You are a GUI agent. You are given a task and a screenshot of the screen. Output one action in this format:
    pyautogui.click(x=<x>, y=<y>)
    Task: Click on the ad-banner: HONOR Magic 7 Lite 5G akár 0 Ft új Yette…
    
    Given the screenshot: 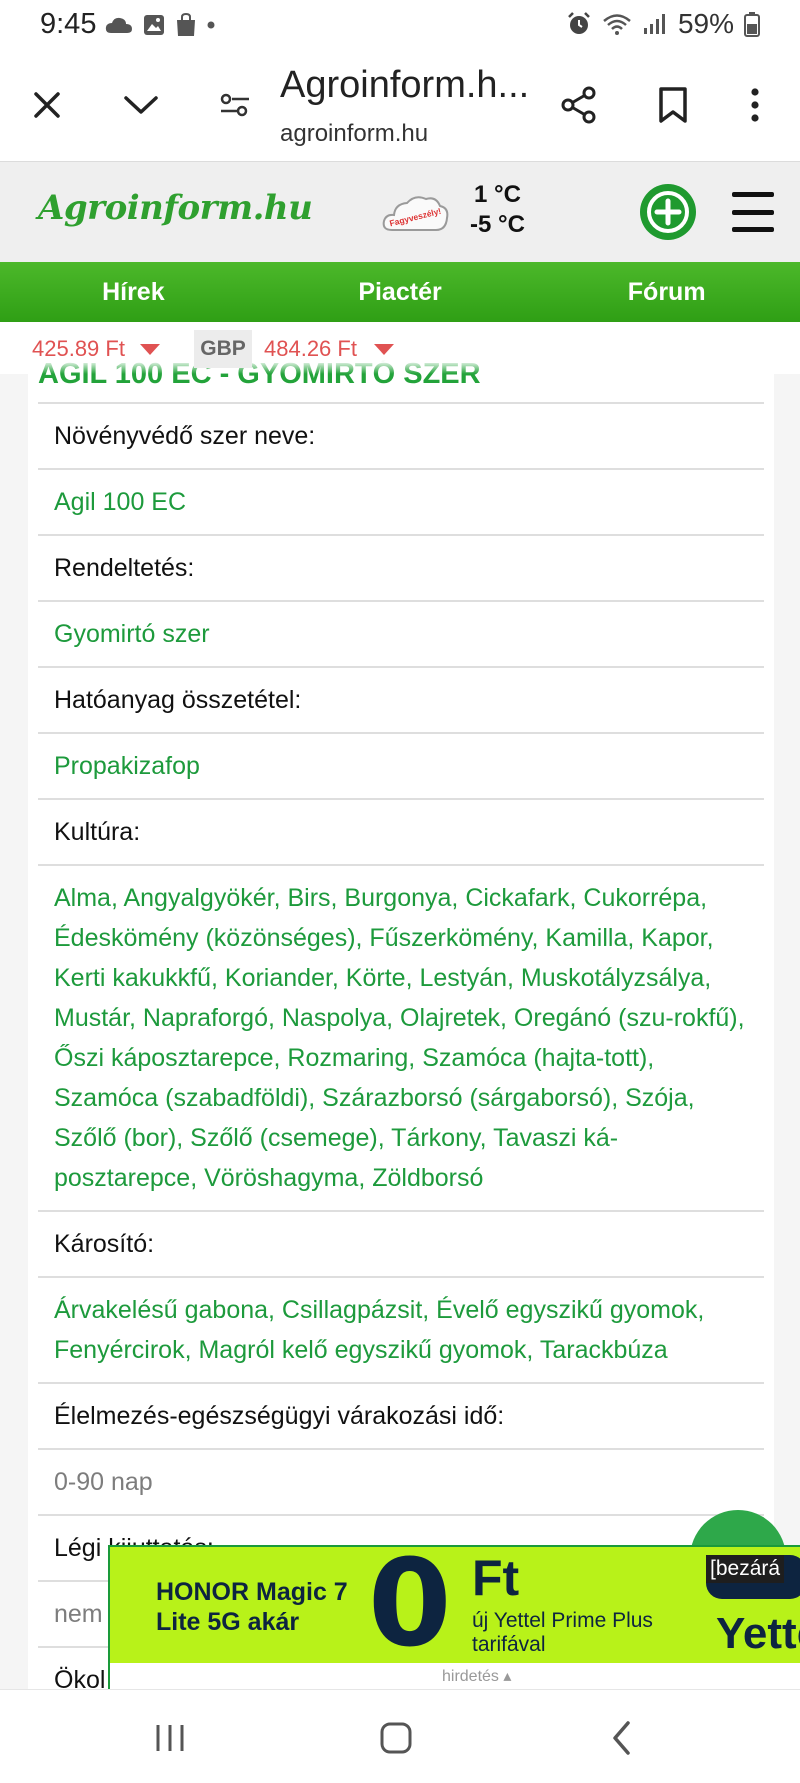 What is the action you would take?
    pyautogui.click(x=454, y=1604)
    